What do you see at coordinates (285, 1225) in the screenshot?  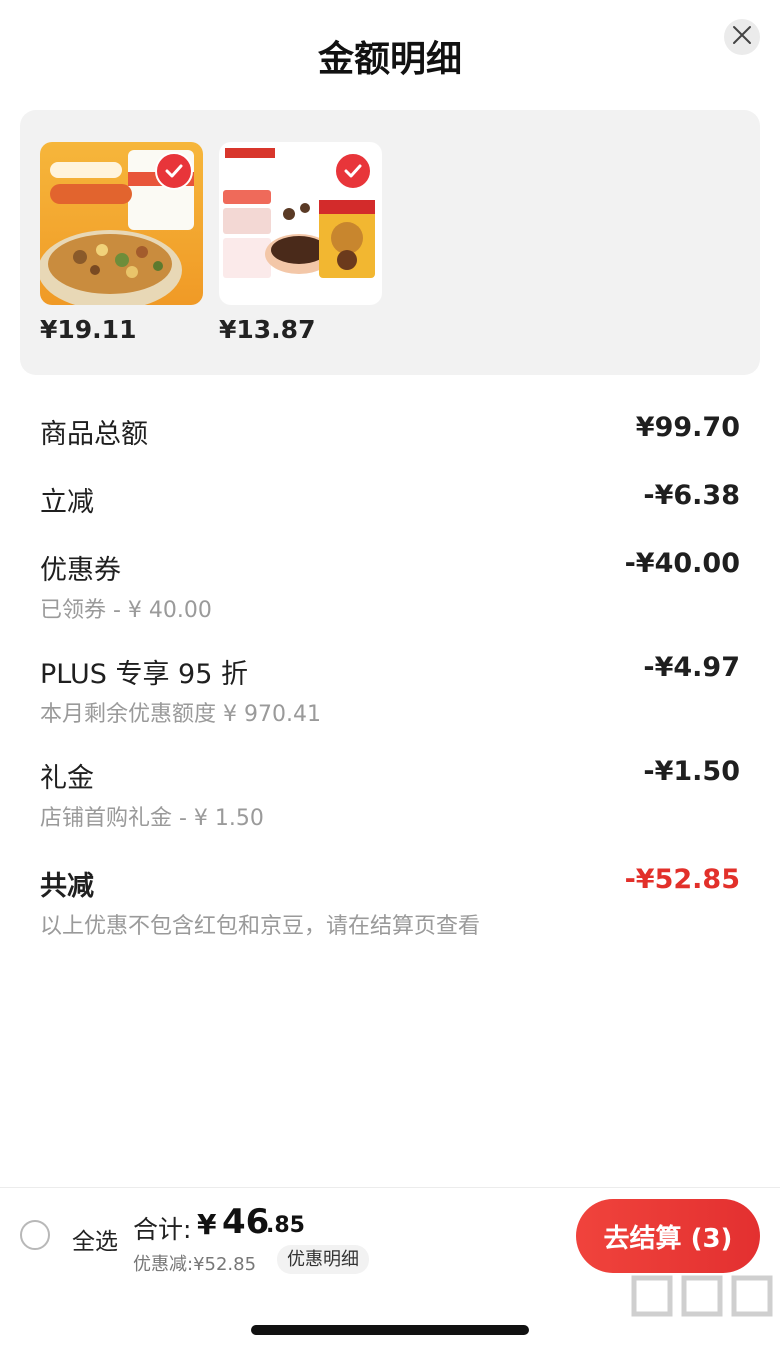 I see `sum-decimal: .85` at bounding box center [285, 1225].